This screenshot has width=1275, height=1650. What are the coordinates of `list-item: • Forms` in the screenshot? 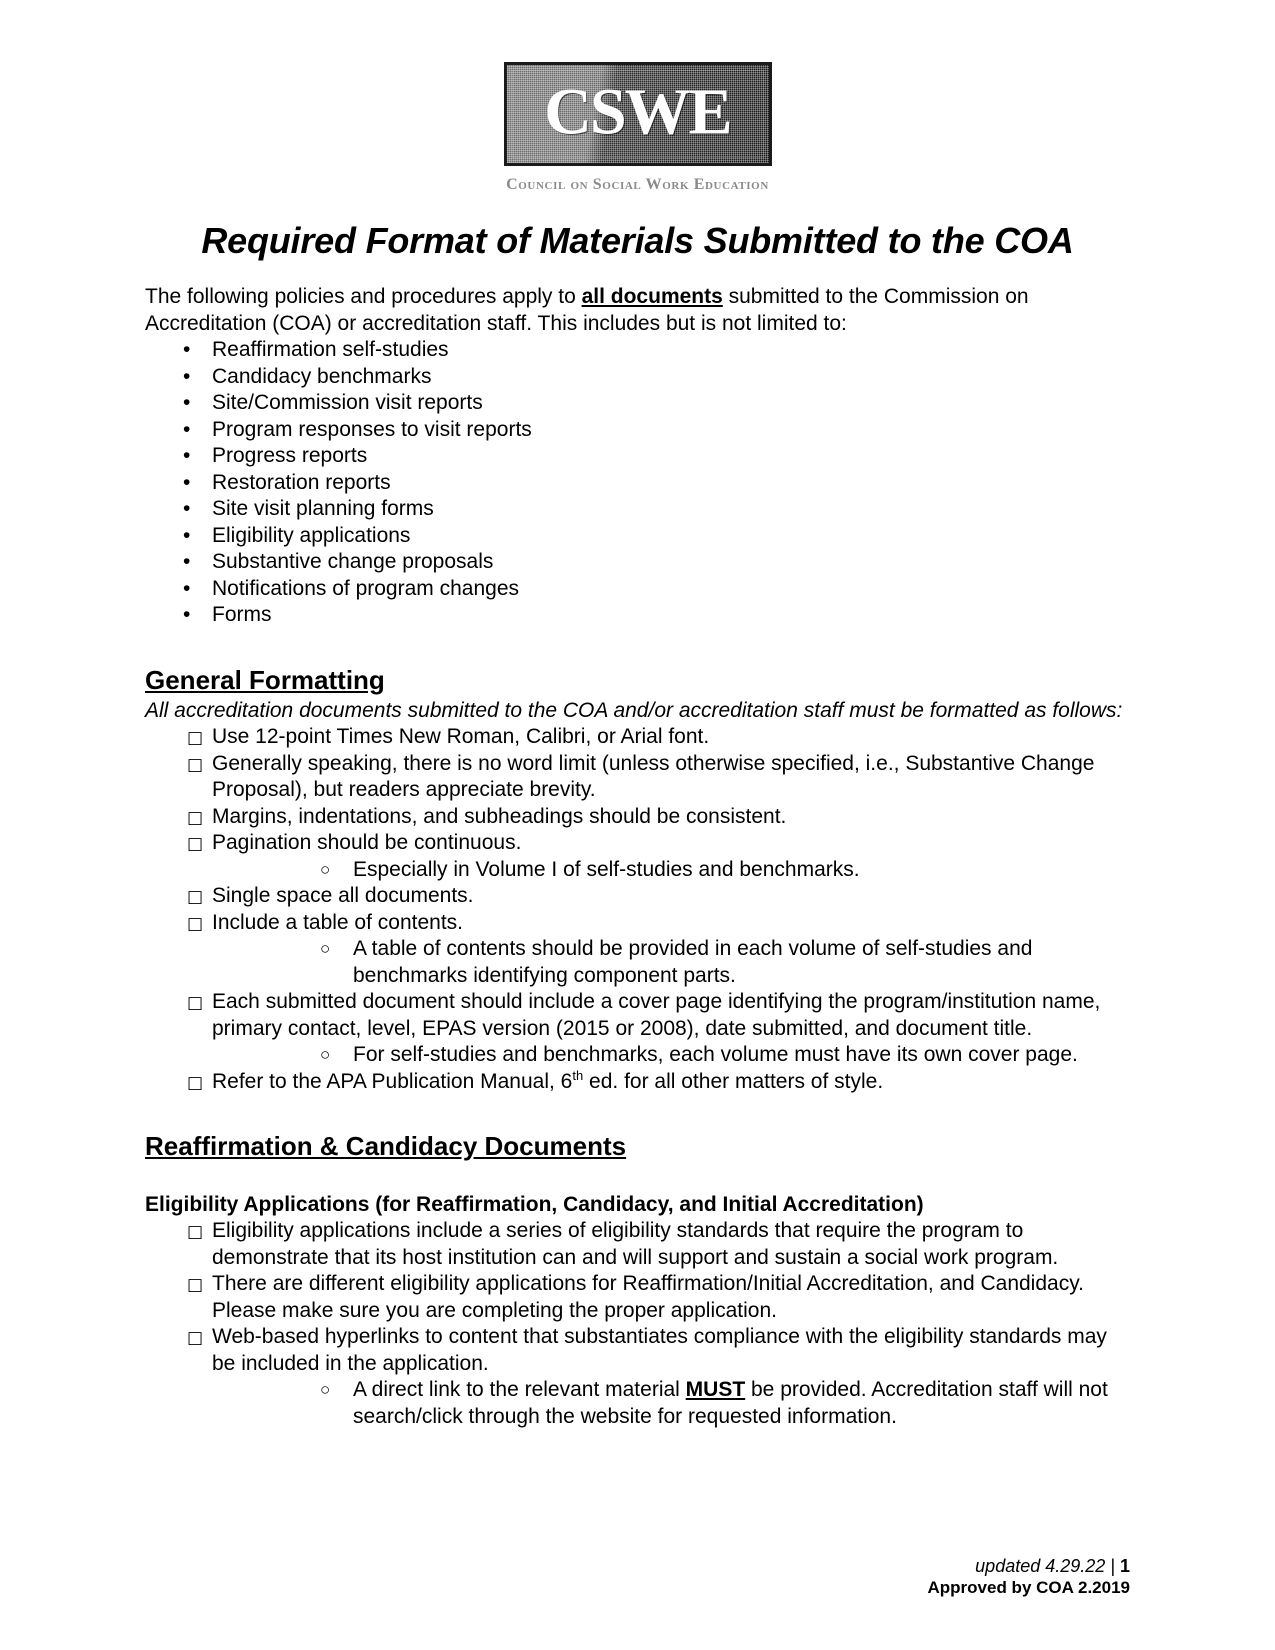 It's located at (637, 615).